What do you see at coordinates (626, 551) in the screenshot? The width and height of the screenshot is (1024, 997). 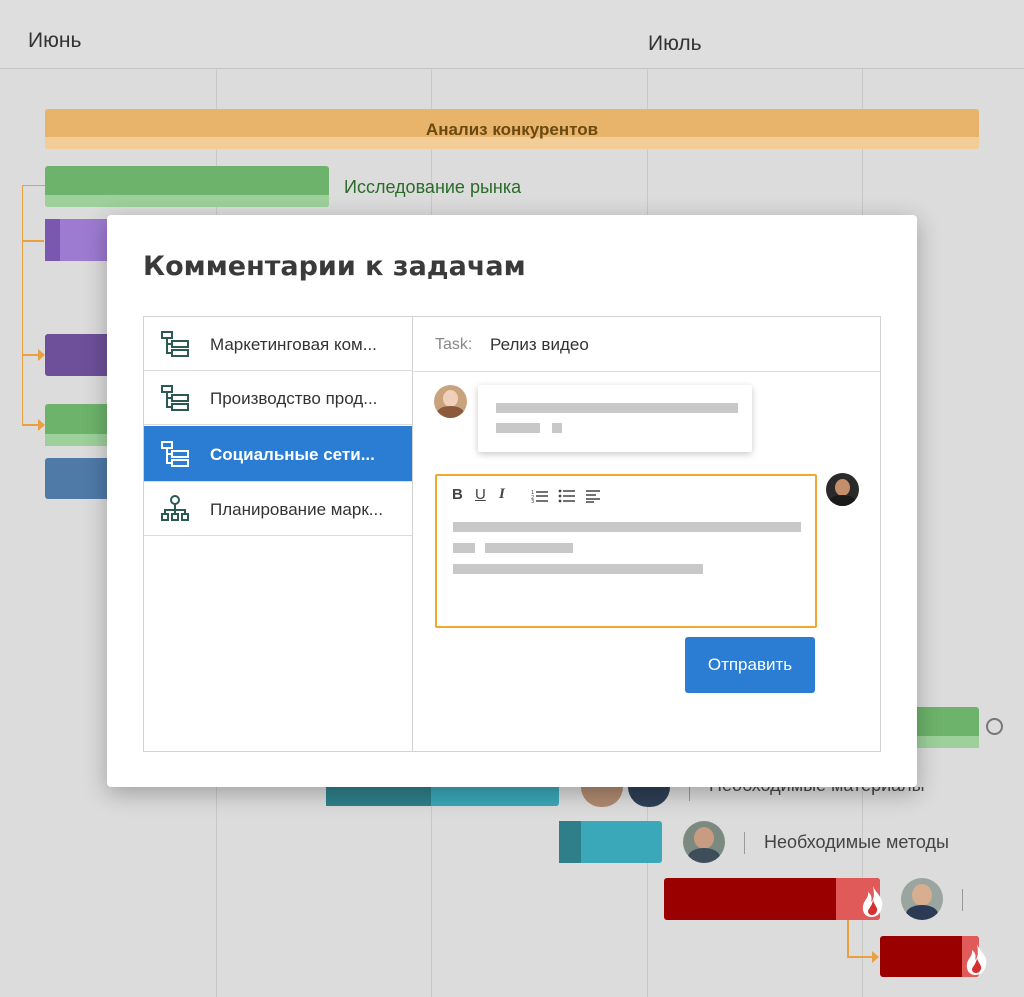 I see `comment-editor: B U I 1 2 3` at bounding box center [626, 551].